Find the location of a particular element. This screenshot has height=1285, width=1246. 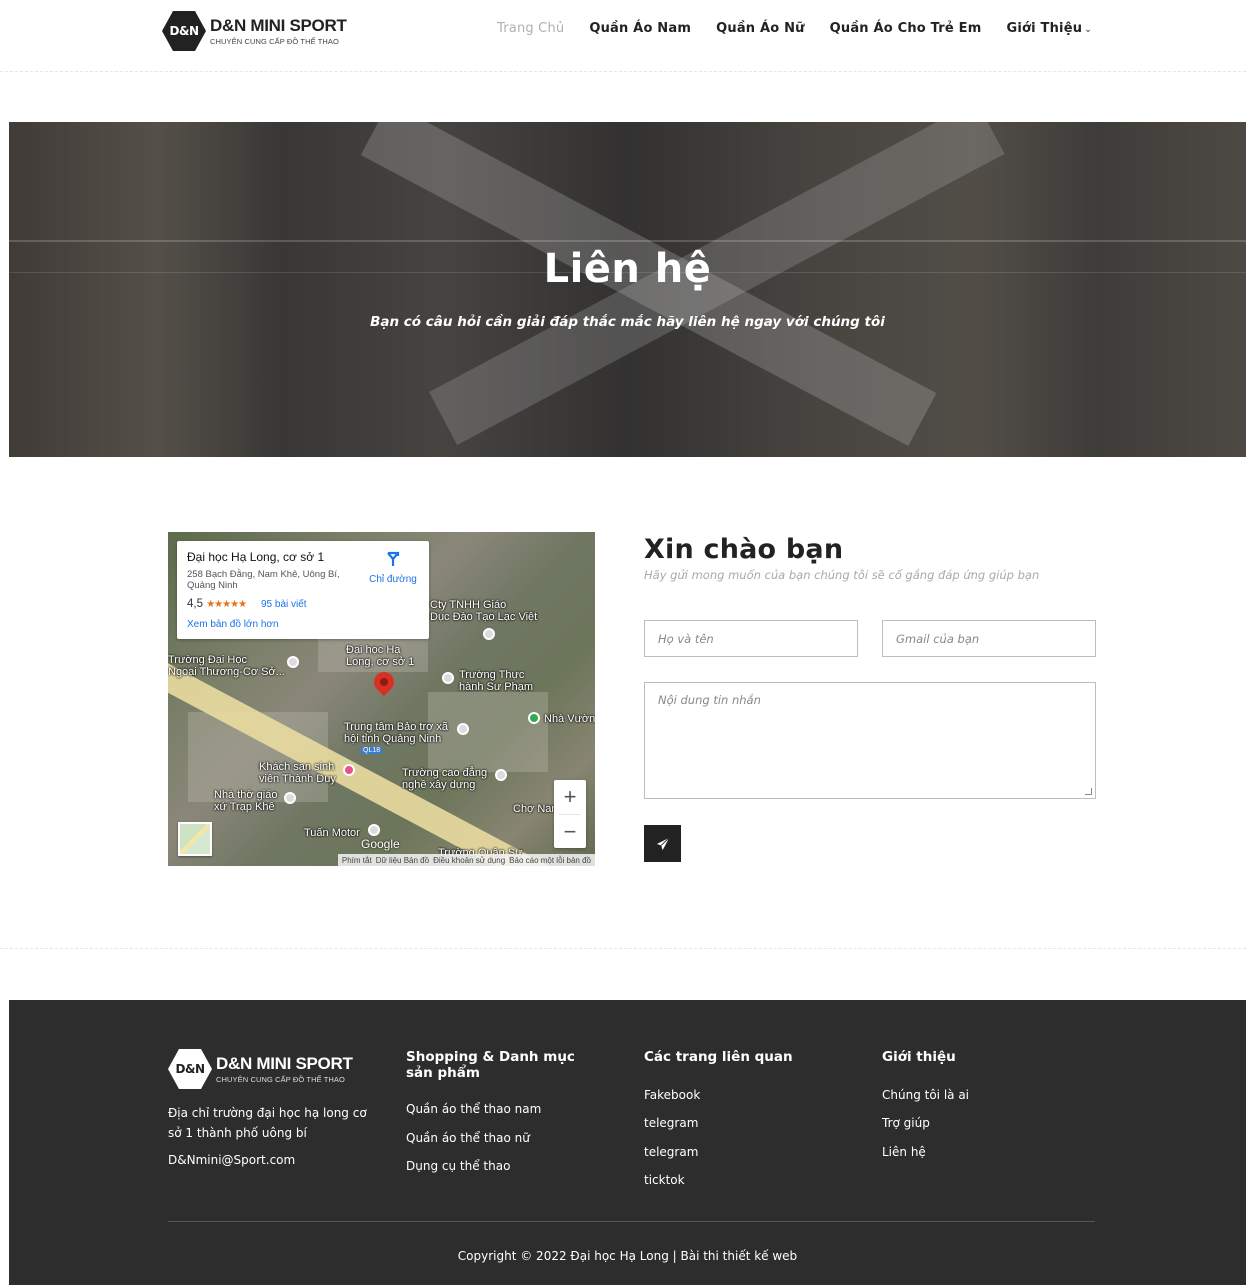

email-field is located at coordinates (989, 638).